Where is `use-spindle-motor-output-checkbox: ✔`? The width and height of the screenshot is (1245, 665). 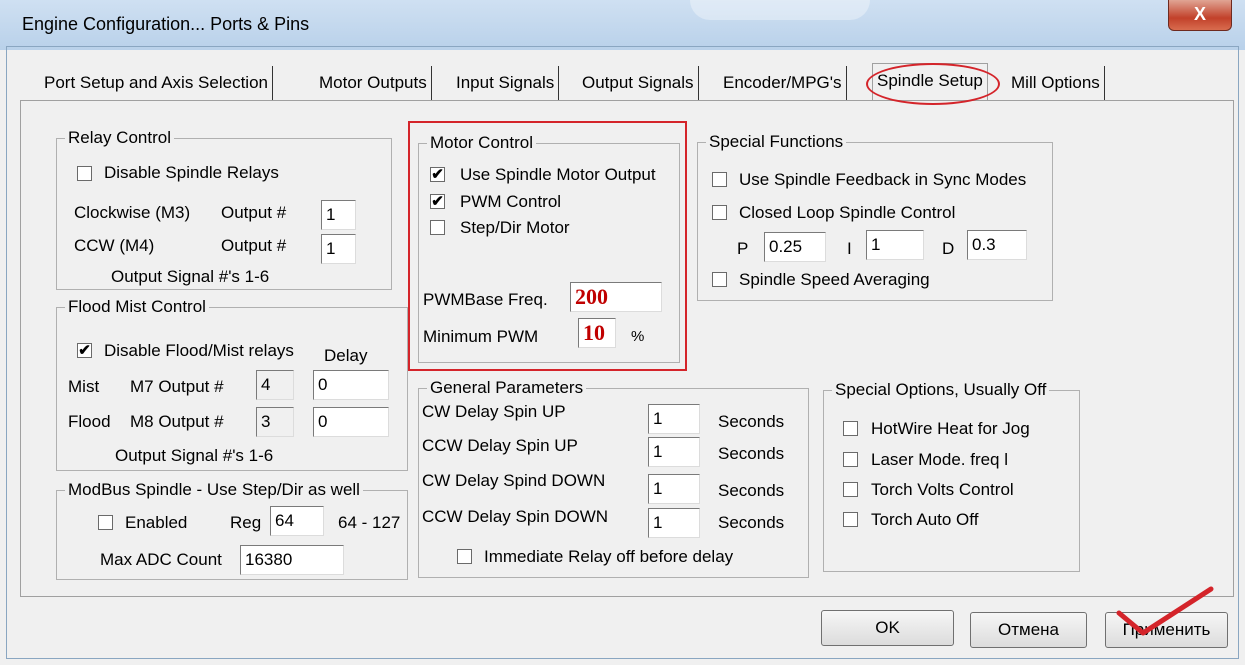 use-spindle-motor-output-checkbox: ✔ is located at coordinates (437, 174).